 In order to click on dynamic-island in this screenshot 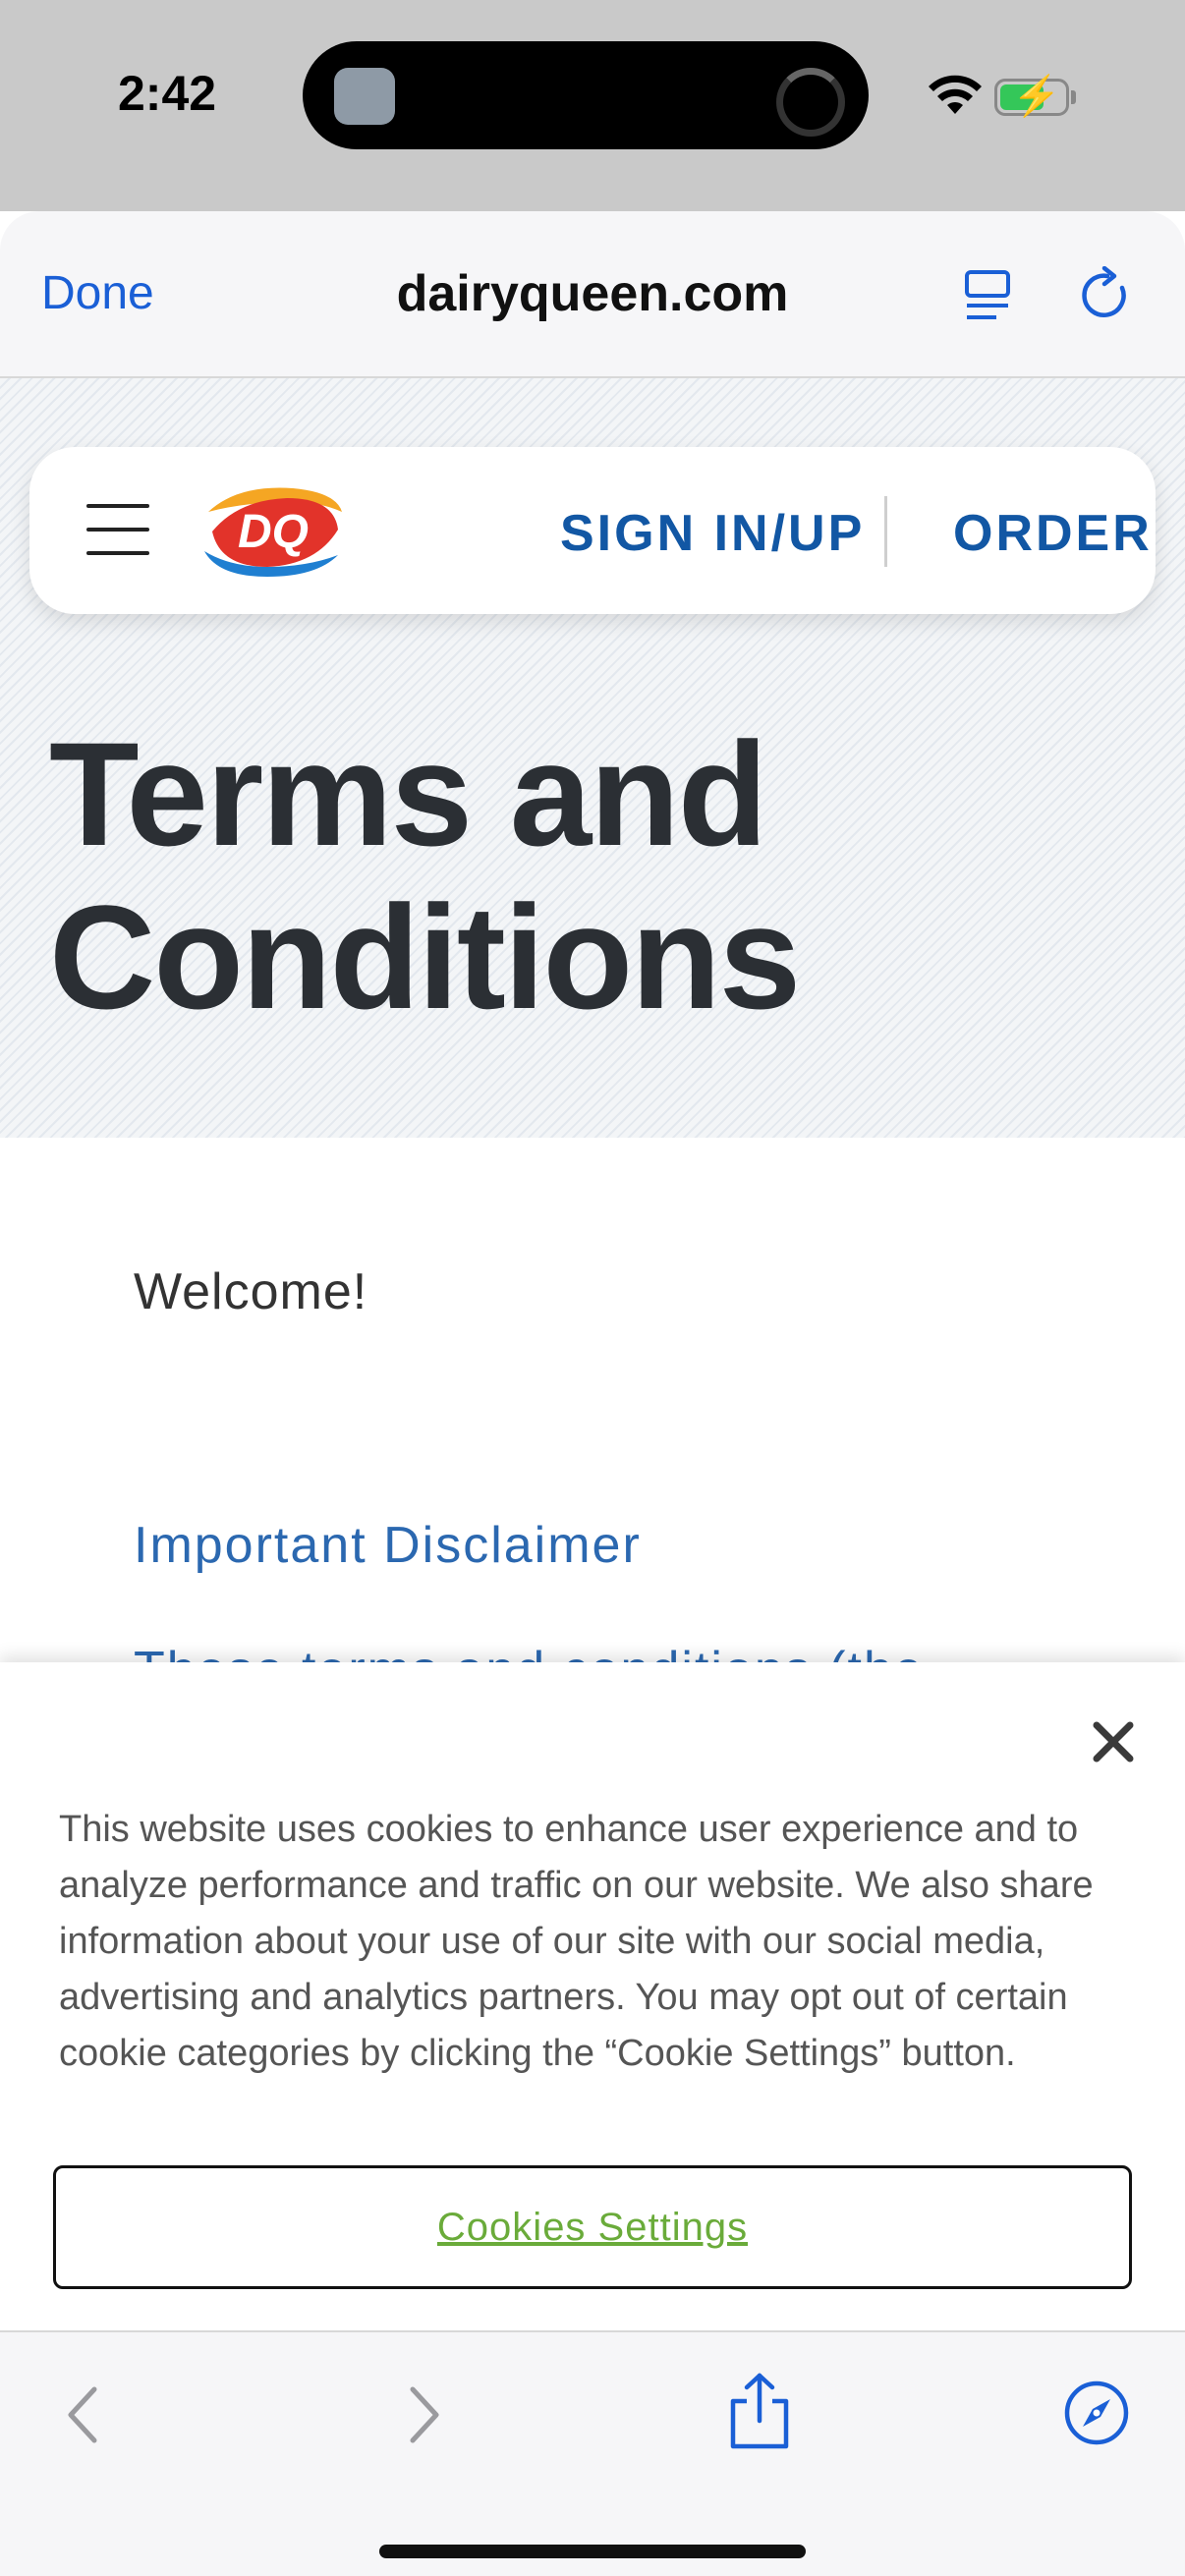, I will do `click(586, 95)`.